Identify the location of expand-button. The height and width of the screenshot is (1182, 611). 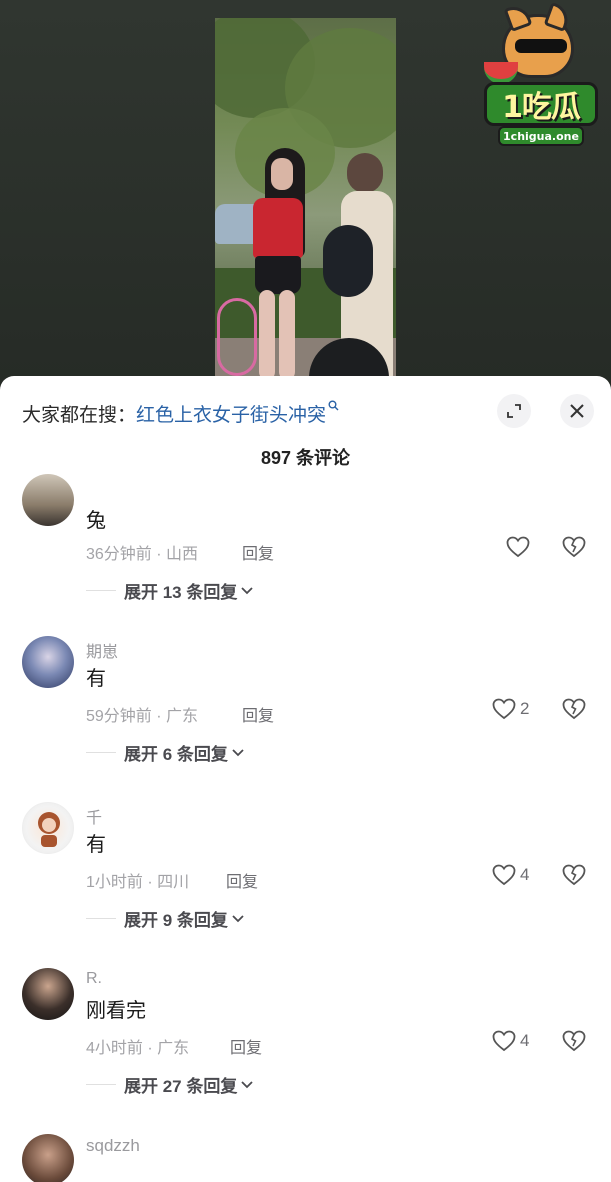
(514, 411).